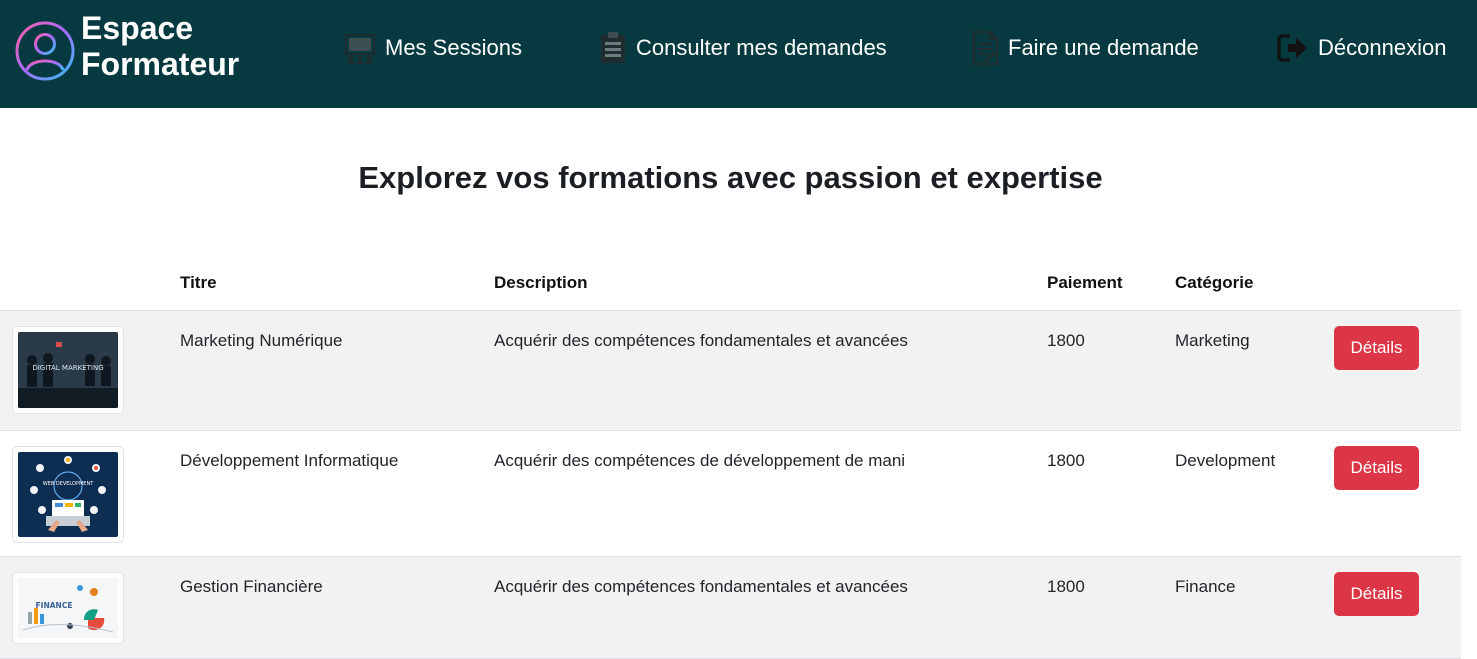 The image size is (1477, 659). Describe the element at coordinates (985, 48) in the screenshot. I see `document-edit-icon` at that location.